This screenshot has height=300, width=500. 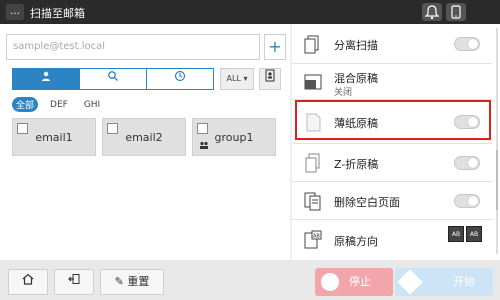 I want to click on clock-icon, so click(x=180, y=76).